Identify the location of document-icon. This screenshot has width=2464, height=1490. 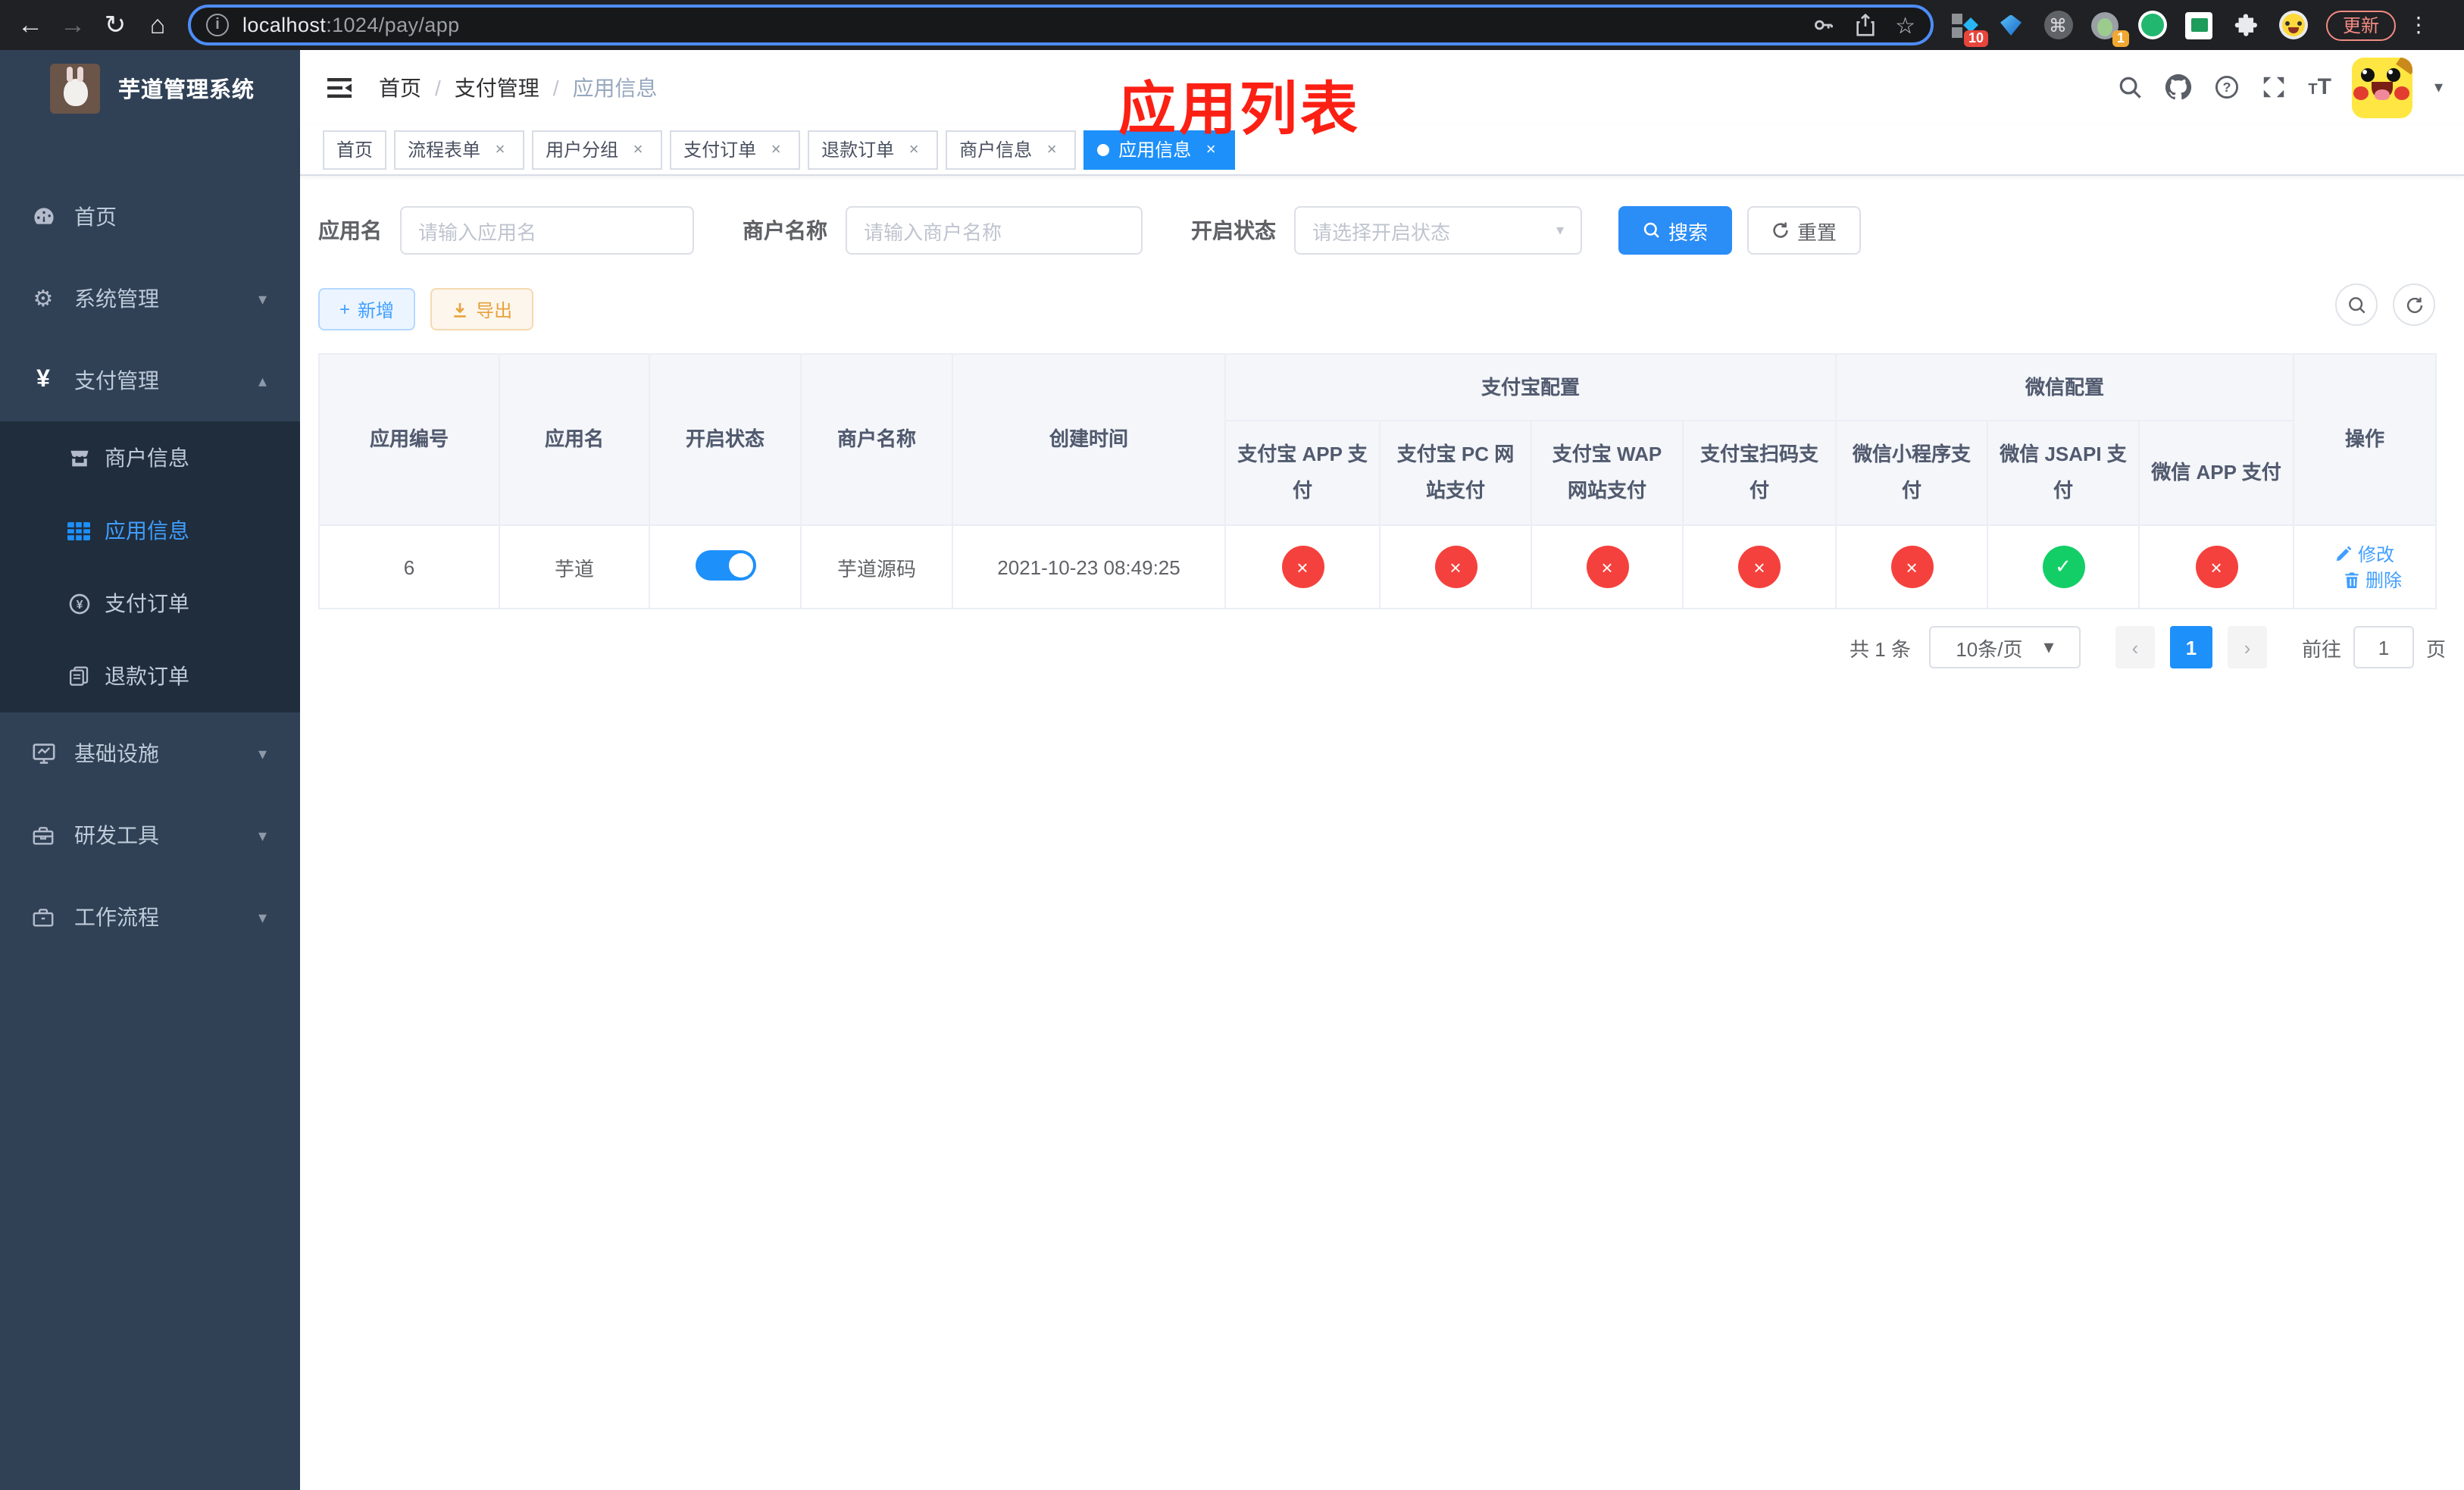
(79, 676).